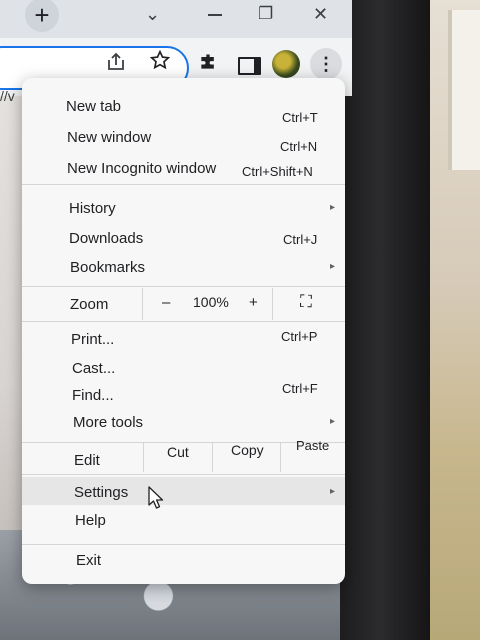  Describe the element at coordinates (312, 445) in the screenshot. I see `paste-button: Paste` at that location.